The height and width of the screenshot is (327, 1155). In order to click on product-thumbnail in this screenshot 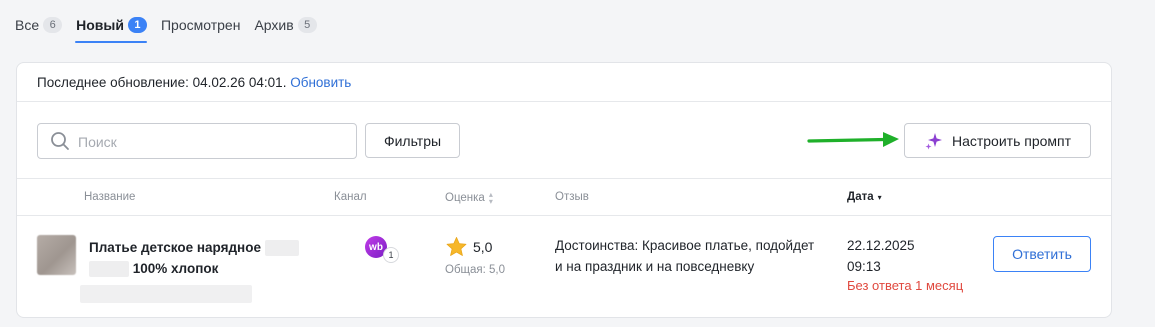, I will do `click(56, 255)`.